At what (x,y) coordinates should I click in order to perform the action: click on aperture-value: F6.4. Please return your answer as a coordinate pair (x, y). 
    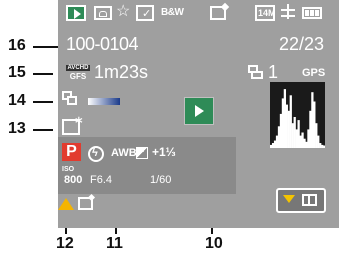
    Looking at the image, I should click on (101, 180).